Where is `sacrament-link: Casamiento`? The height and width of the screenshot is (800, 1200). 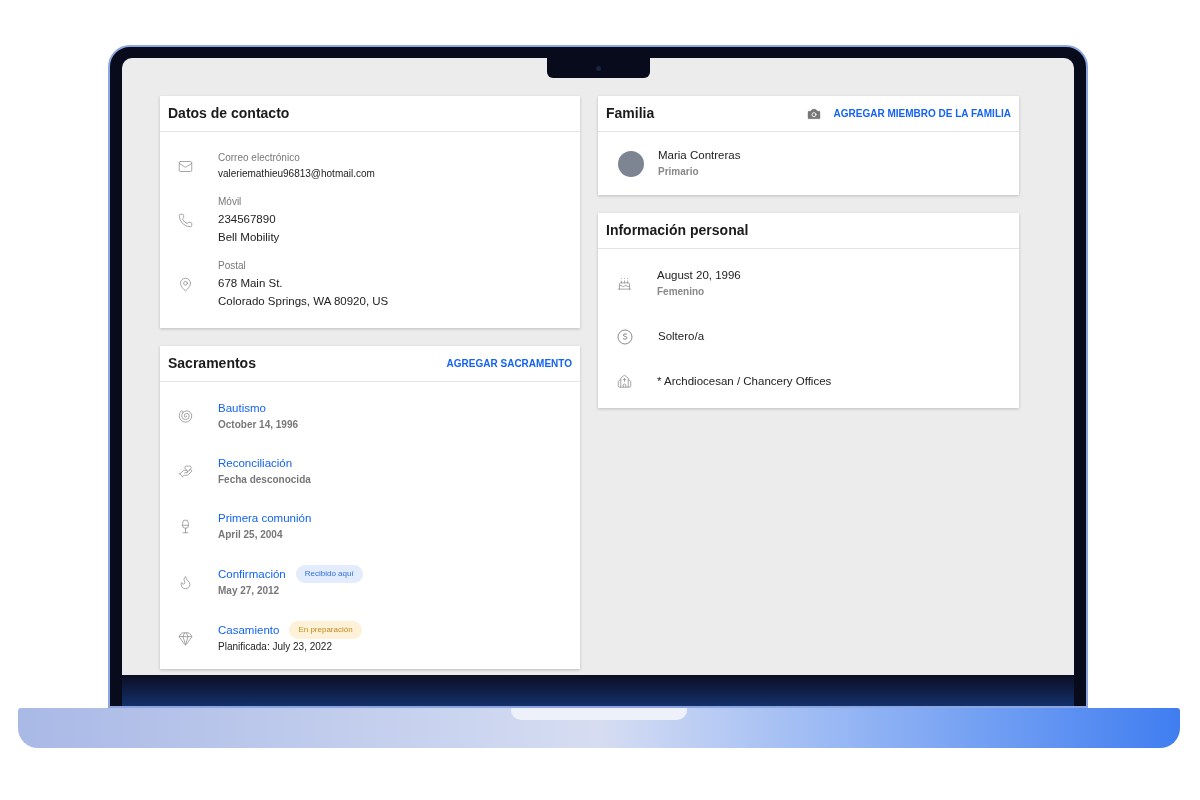
sacrament-link: Casamiento is located at coordinates (249, 630).